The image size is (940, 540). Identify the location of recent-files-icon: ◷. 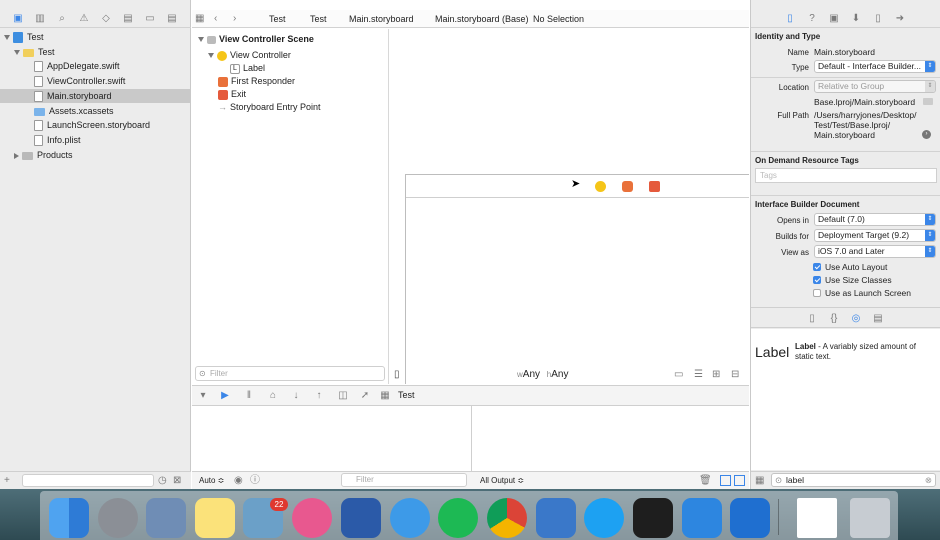
(162, 481).